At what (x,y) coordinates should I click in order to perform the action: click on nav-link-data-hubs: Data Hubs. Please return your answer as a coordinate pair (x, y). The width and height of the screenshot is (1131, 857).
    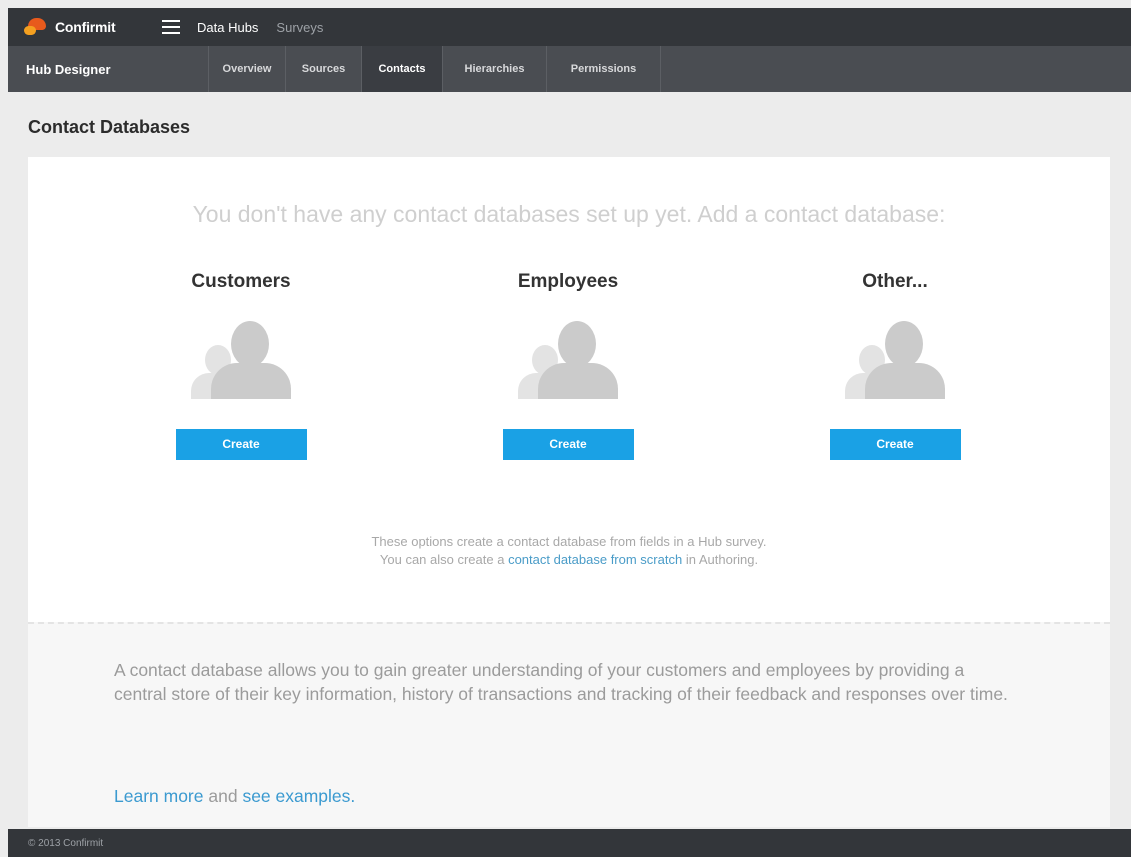
    Looking at the image, I should click on (227, 27).